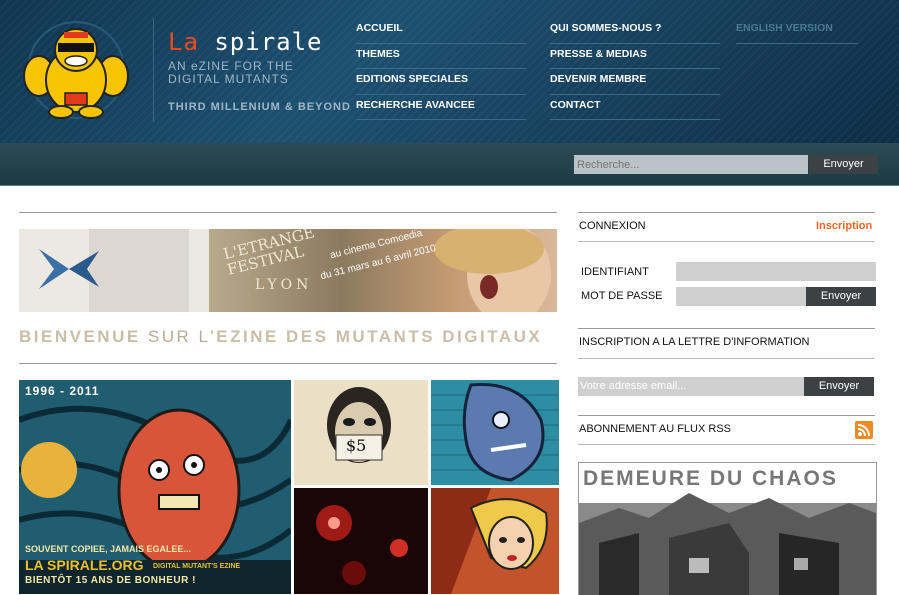  Describe the element at coordinates (776, 271) in the screenshot. I see `identifiant-field` at that location.